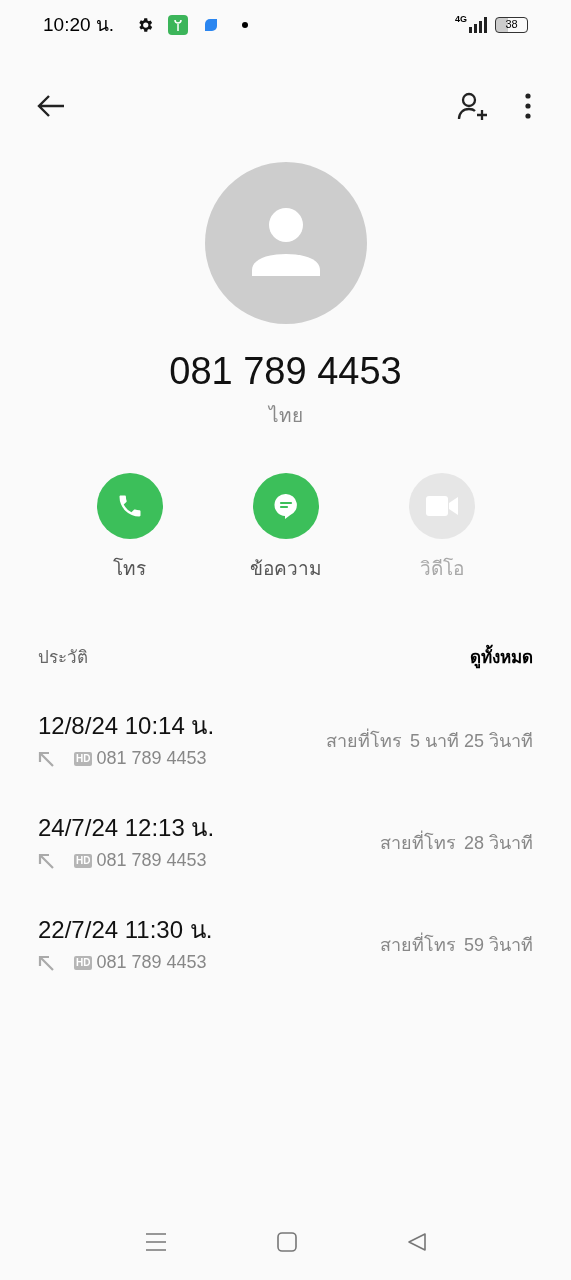  I want to click on history-title: ประวัติ, so click(63, 658).